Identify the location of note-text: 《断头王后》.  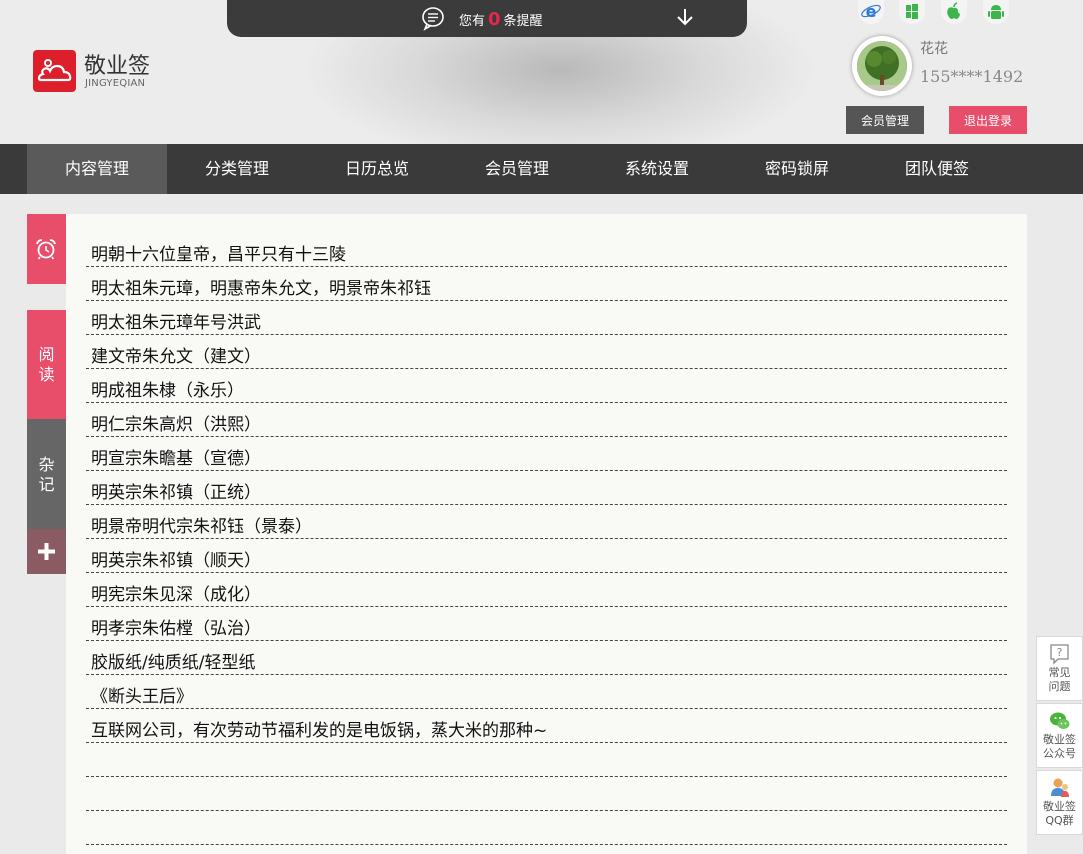
(142, 697).